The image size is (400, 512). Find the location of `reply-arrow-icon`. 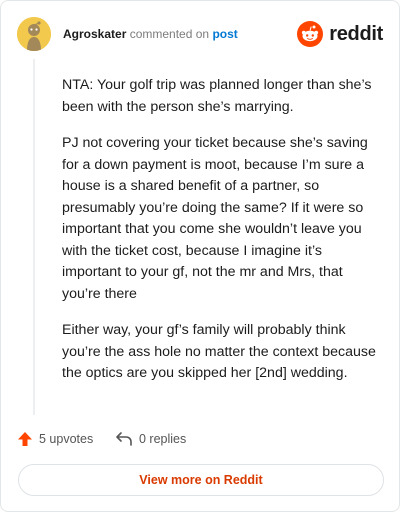

reply-arrow-icon is located at coordinates (124, 439).